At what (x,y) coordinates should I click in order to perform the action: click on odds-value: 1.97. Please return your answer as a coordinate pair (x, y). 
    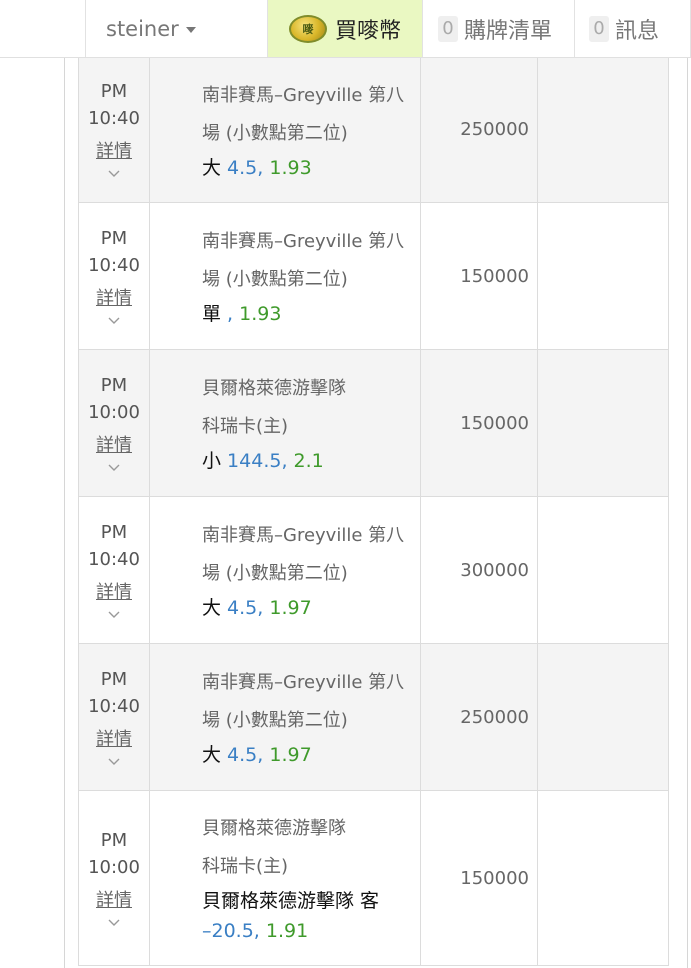
    Looking at the image, I should click on (287, 608).